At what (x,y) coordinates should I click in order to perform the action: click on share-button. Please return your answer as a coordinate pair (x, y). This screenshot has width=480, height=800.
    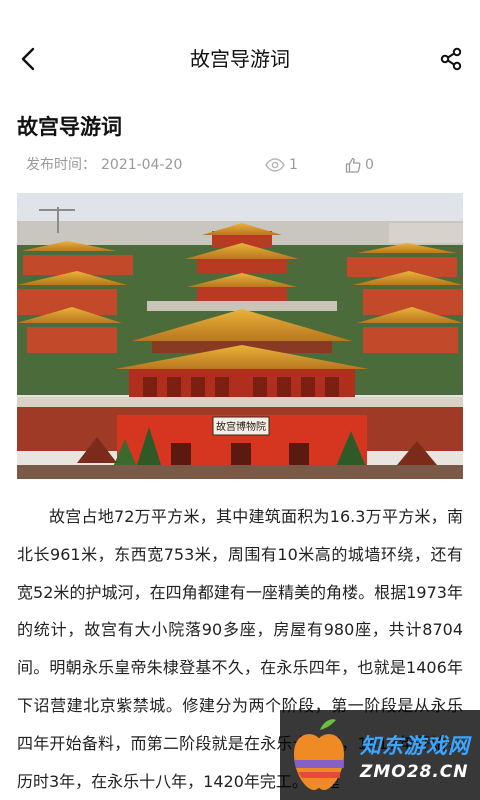
    Looking at the image, I should click on (451, 59).